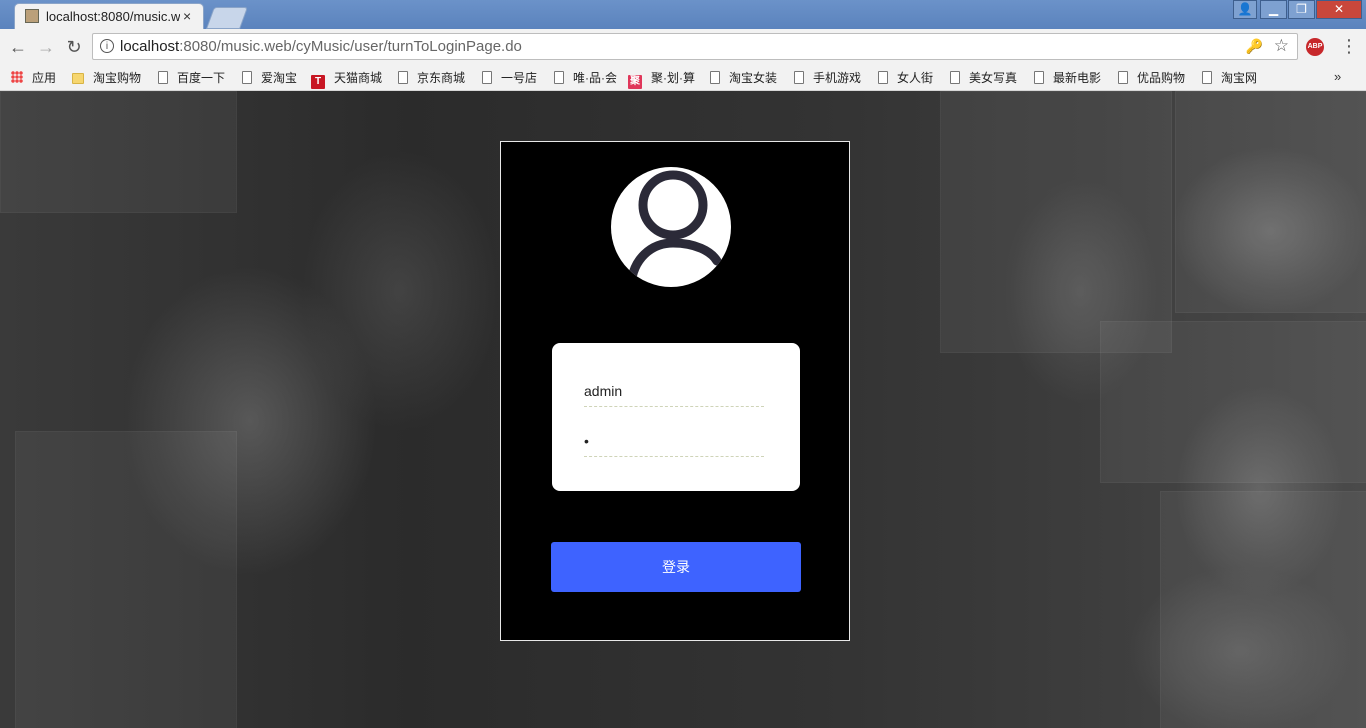  What do you see at coordinates (279, 78) in the screenshot?
I see `bookmark-label: 爱淘宝` at bounding box center [279, 78].